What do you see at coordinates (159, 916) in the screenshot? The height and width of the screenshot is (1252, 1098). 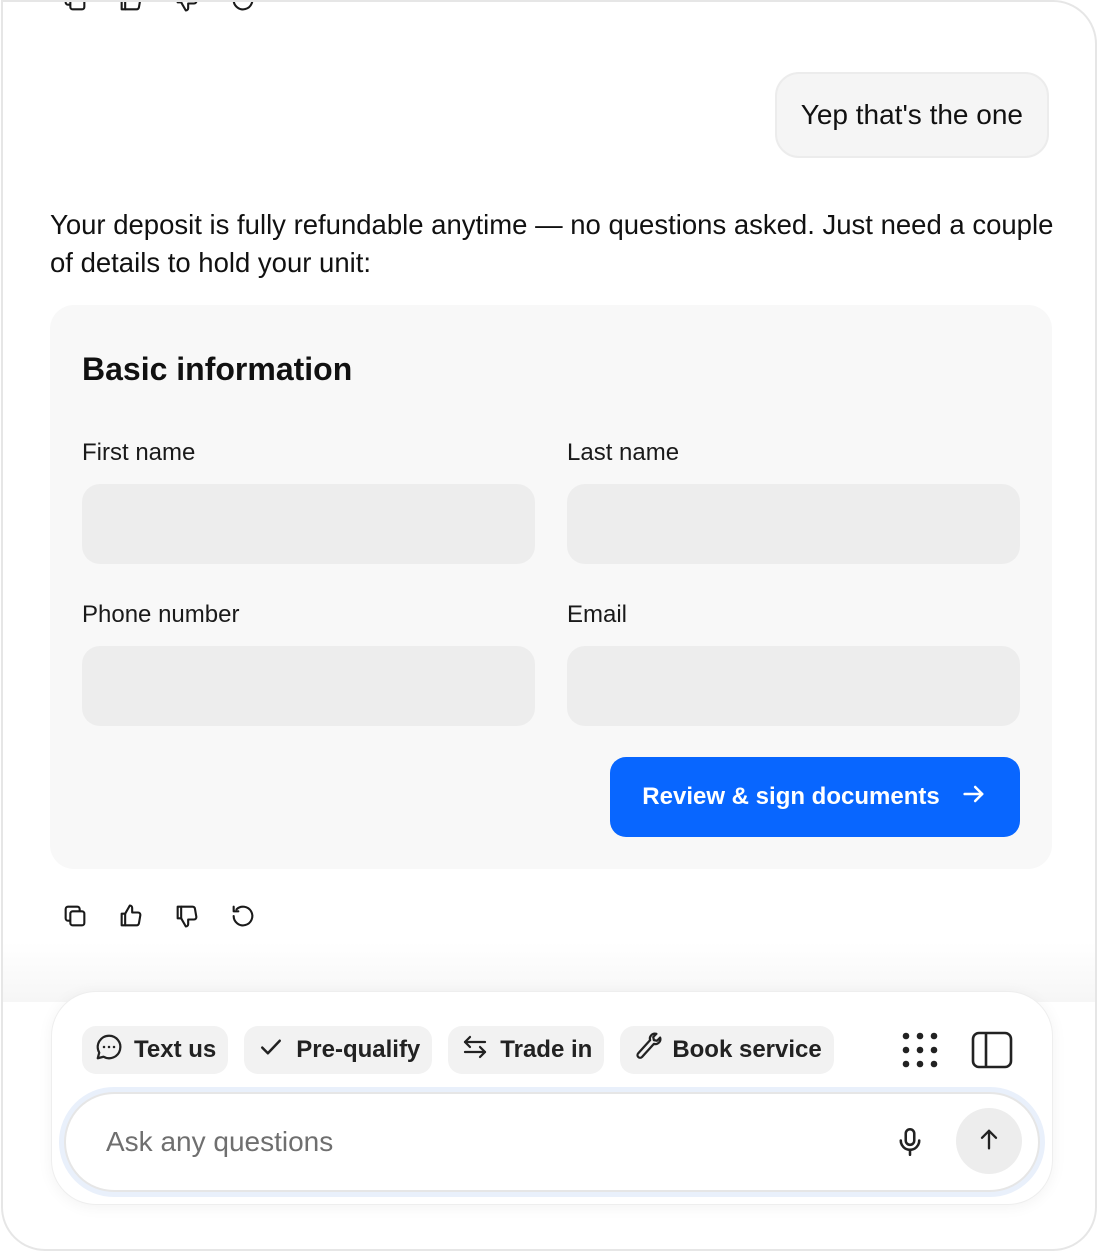 I see `message-actions` at bounding box center [159, 916].